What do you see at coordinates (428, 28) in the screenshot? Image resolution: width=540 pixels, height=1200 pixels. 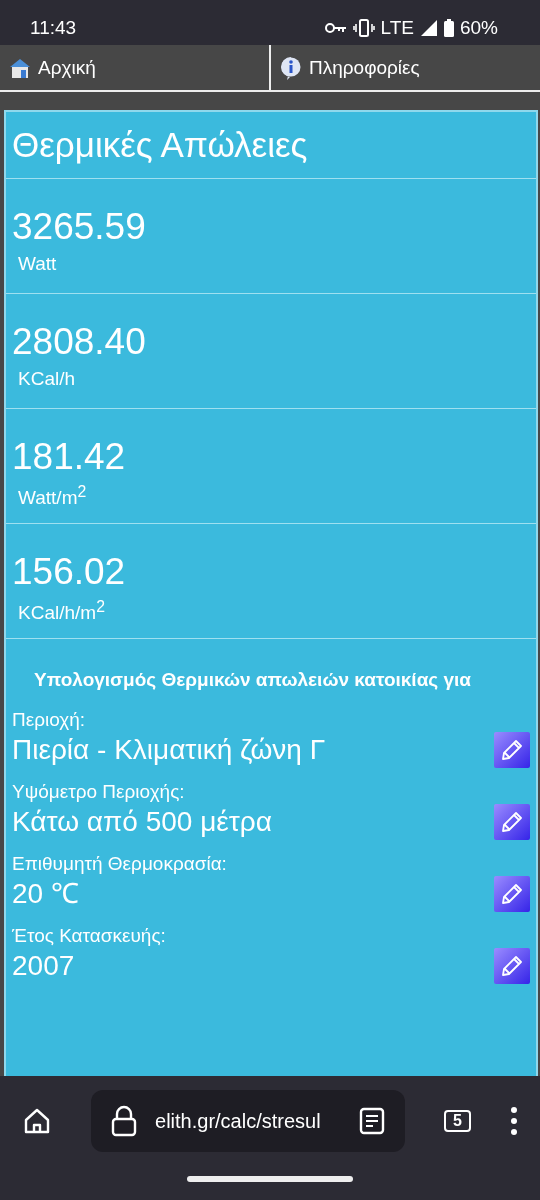 I see `signal-icon` at bounding box center [428, 28].